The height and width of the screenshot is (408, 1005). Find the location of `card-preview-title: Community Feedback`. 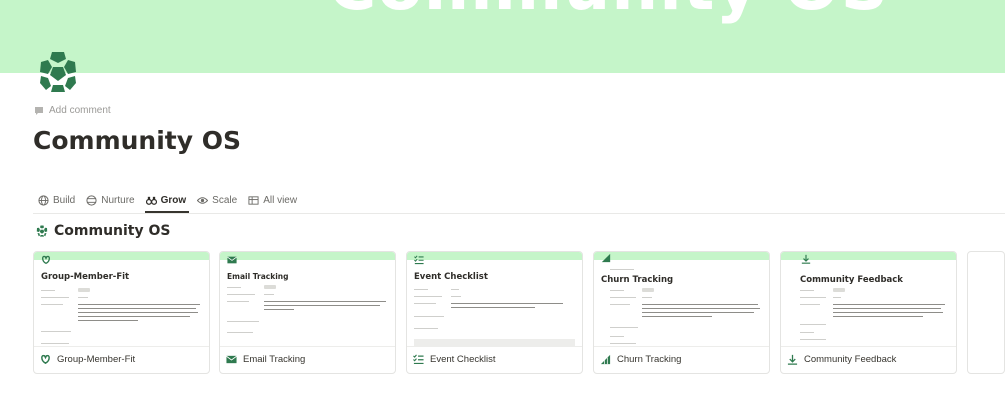

card-preview-title: Community Feedback is located at coordinates (851, 280).